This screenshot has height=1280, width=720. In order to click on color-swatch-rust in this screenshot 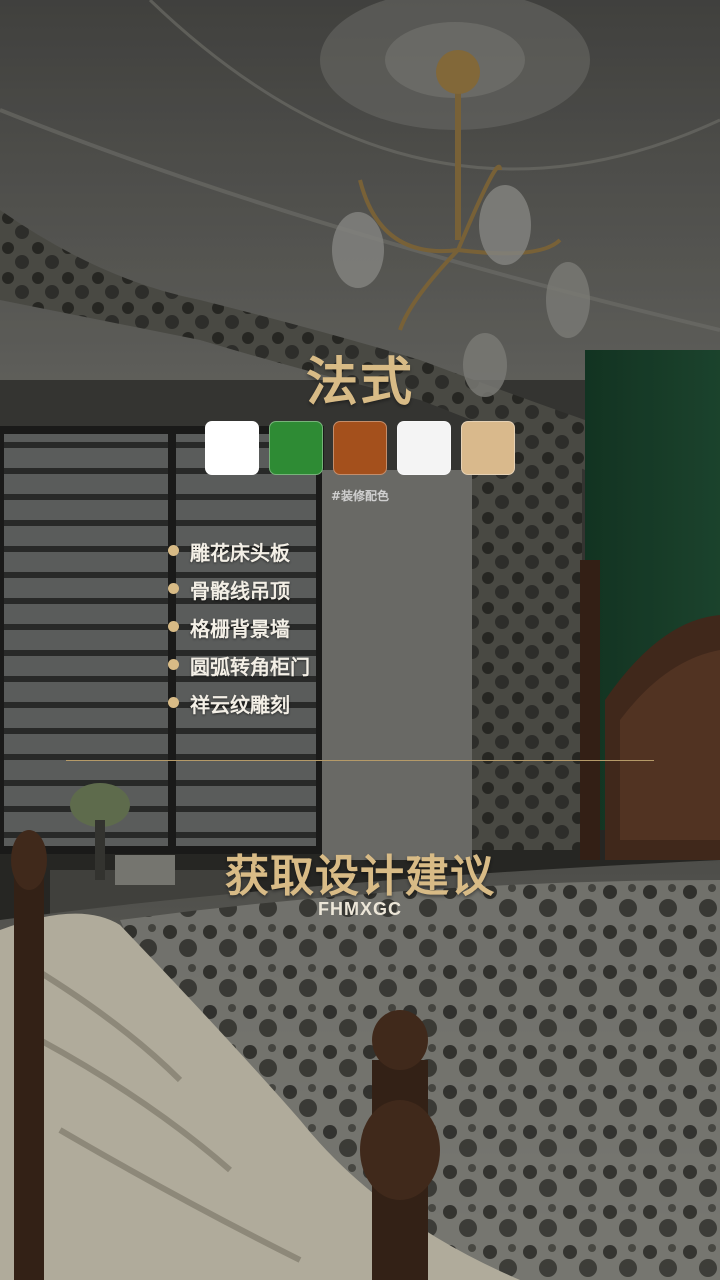, I will do `click(360, 448)`.